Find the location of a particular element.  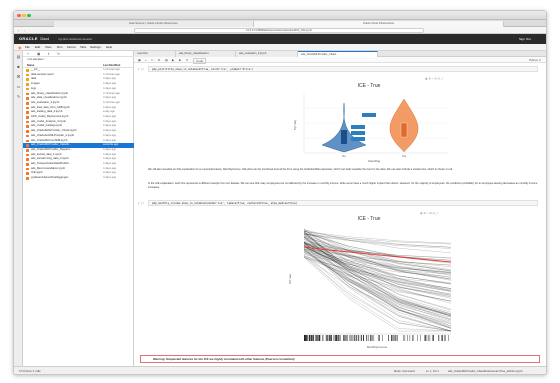

back-arrow-icon: ‹ is located at coordinates (18, 30).